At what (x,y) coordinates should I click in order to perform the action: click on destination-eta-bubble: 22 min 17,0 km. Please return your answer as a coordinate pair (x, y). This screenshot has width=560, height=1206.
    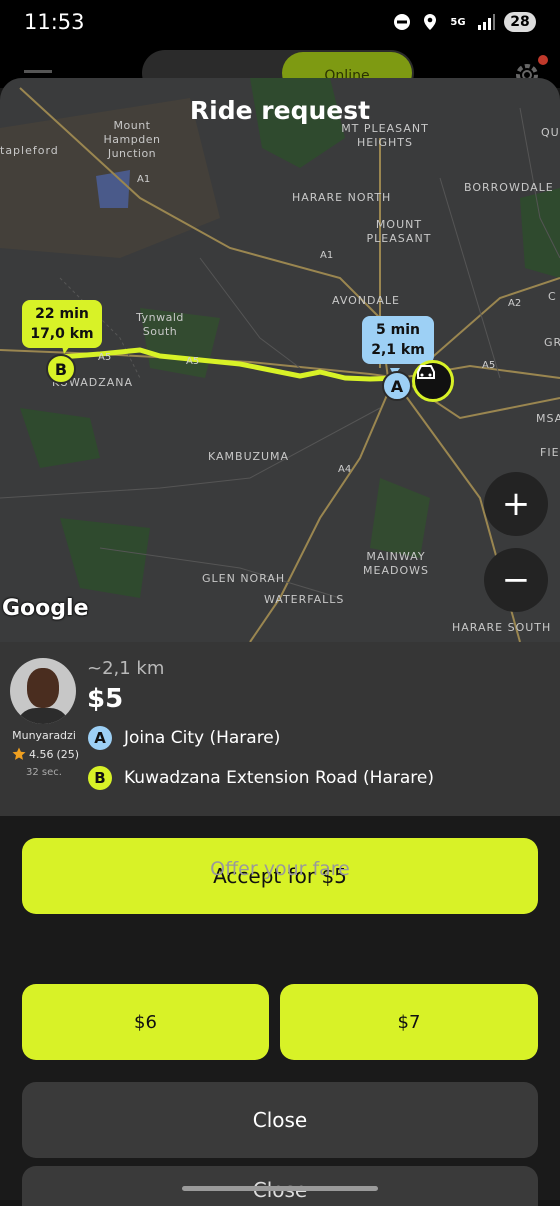
    Looking at the image, I should click on (62, 324).